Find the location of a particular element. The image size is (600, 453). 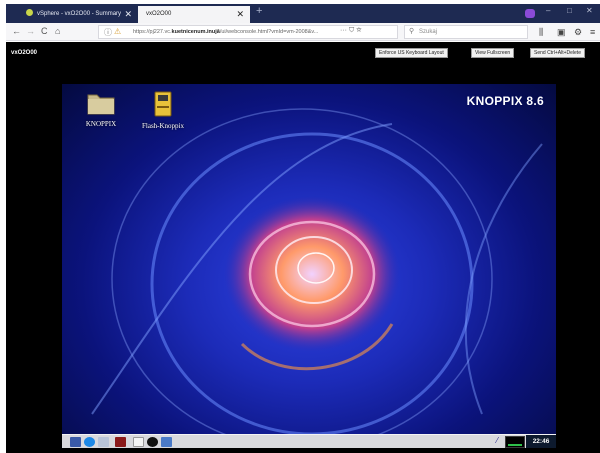

enforce-us-keyboard-button: Enforce US Keyboard Layout is located at coordinates (411, 53).